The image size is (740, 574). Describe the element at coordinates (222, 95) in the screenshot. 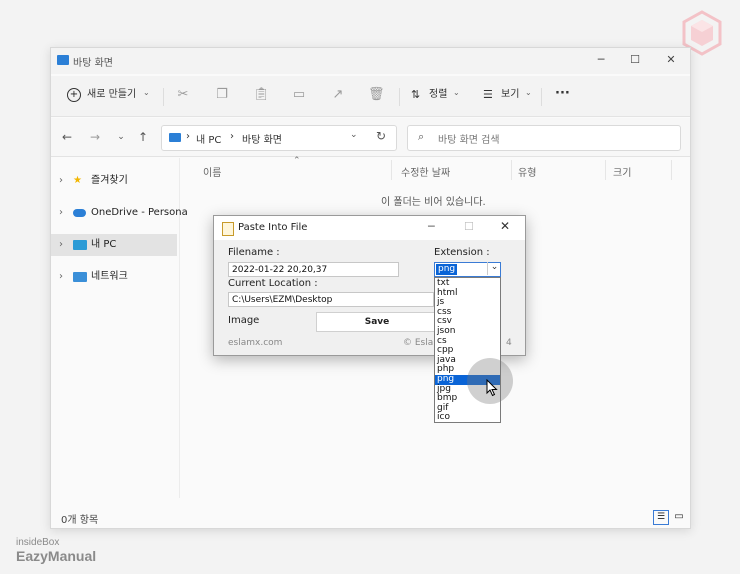

I see `copy-icon: ❐` at that location.